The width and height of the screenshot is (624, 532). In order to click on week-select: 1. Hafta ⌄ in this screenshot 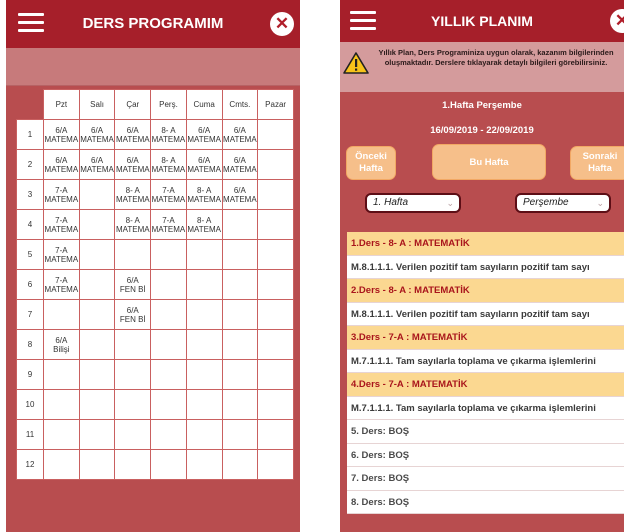, I will do `click(413, 203)`.